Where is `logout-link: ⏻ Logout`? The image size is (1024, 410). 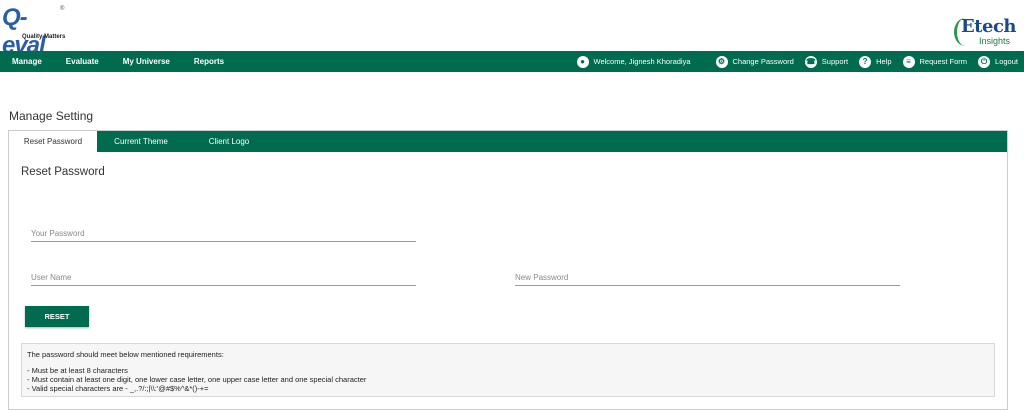 logout-link: ⏻ Logout is located at coordinates (998, 61).